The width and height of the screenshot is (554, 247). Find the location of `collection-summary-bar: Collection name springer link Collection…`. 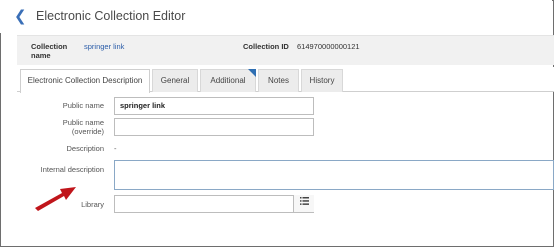

collection-summary-bar: Collection name springer link Collection… is located at coordinates (285, 50).